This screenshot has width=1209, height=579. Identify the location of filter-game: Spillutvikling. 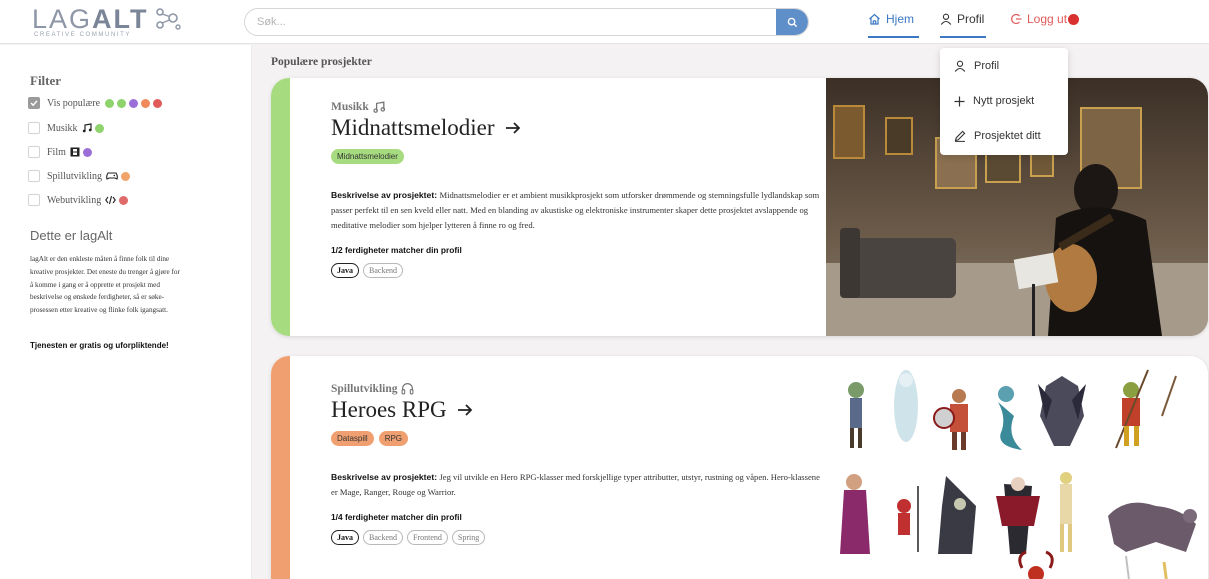
(79, 176).